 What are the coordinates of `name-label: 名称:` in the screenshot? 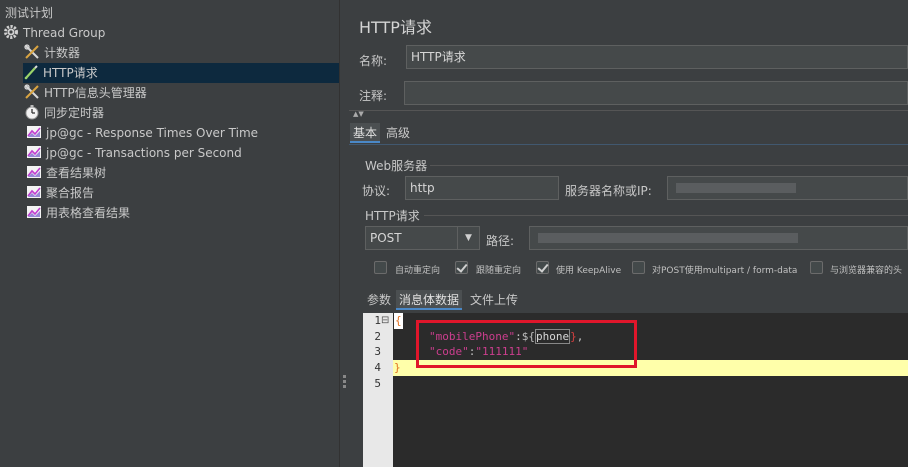 It's located at (373, 61).